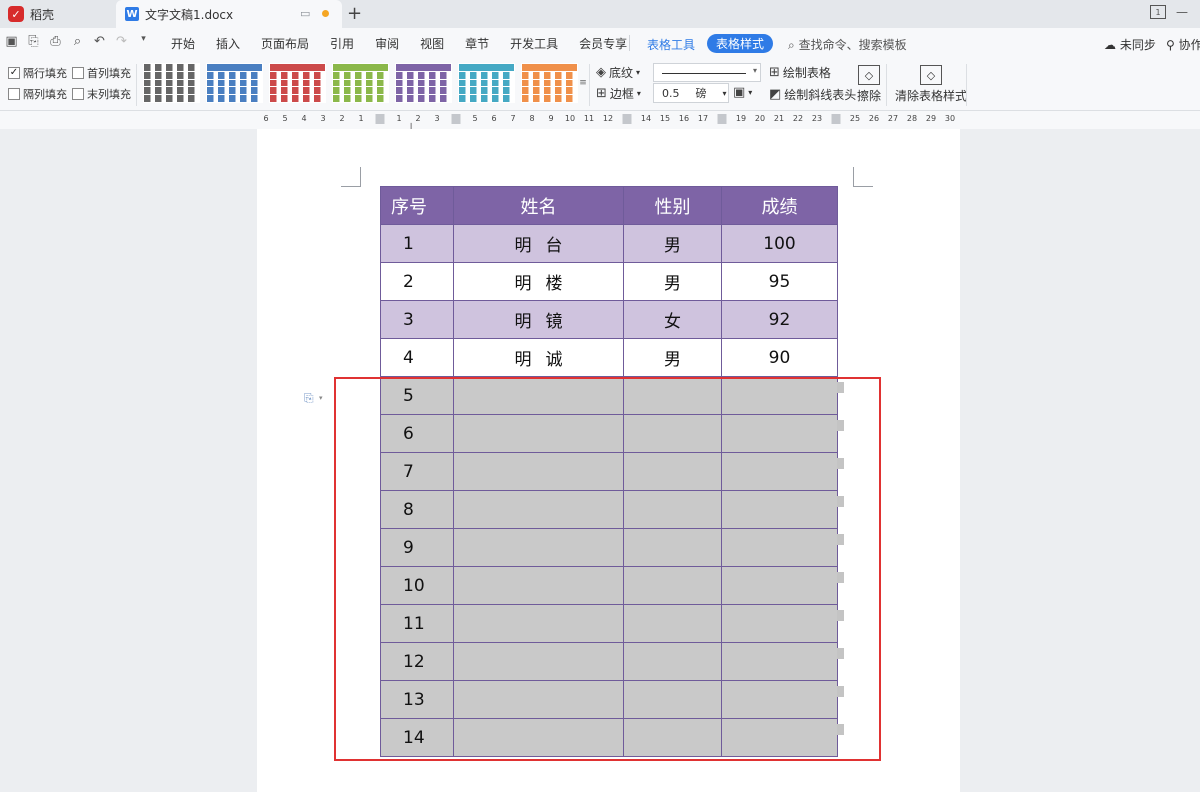 The width and height of the screenshot is (1200, 792). I want to click on checkbox-box: ✓, so click(14, 73).